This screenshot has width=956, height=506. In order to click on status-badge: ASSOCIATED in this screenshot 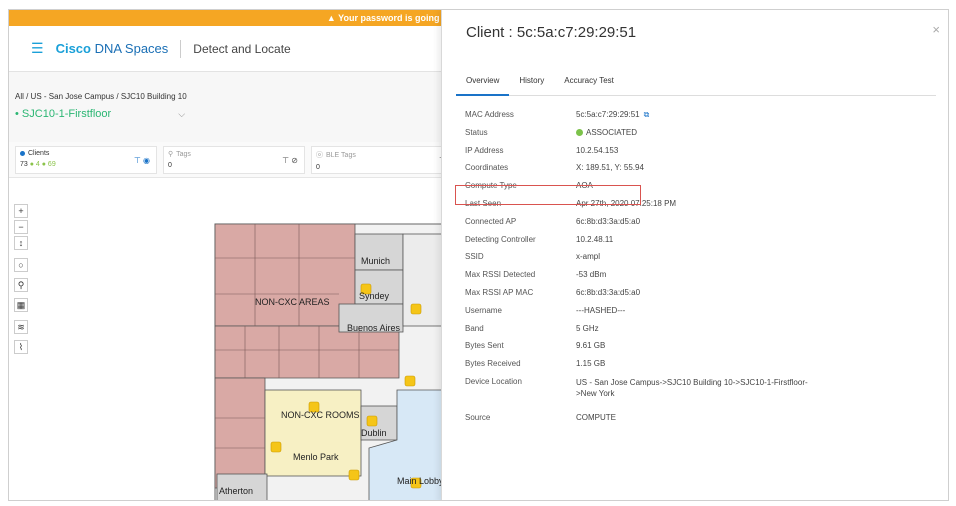, I will do `click(611, 132)`.